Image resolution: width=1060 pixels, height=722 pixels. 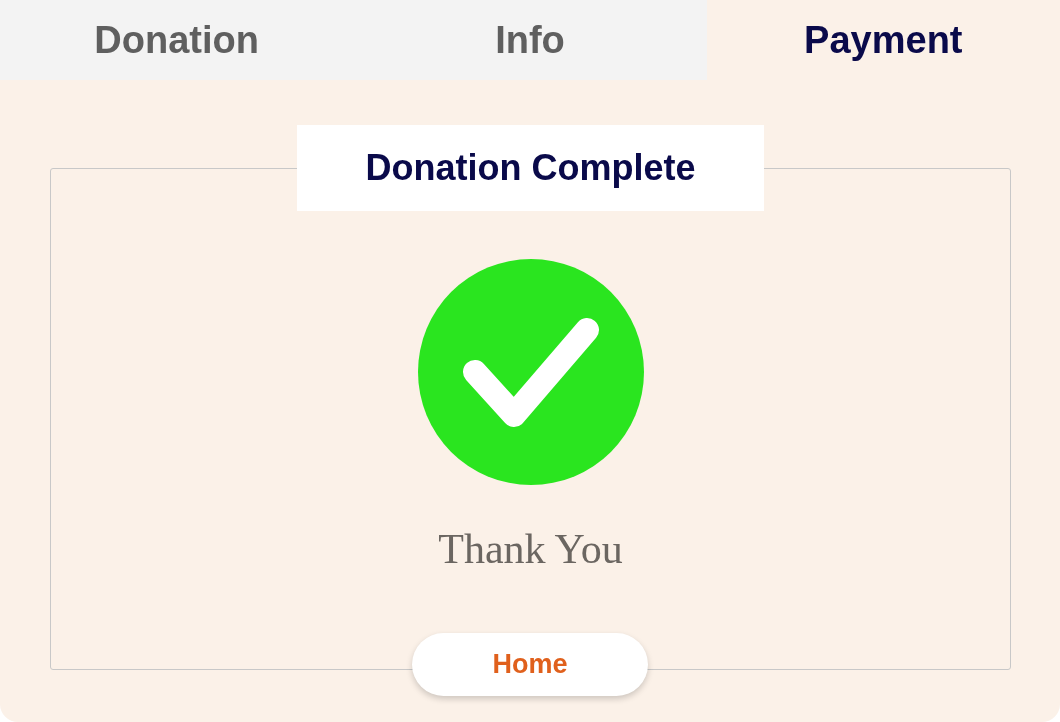 I want to click on tab: Info, so click(x=530, y=40).